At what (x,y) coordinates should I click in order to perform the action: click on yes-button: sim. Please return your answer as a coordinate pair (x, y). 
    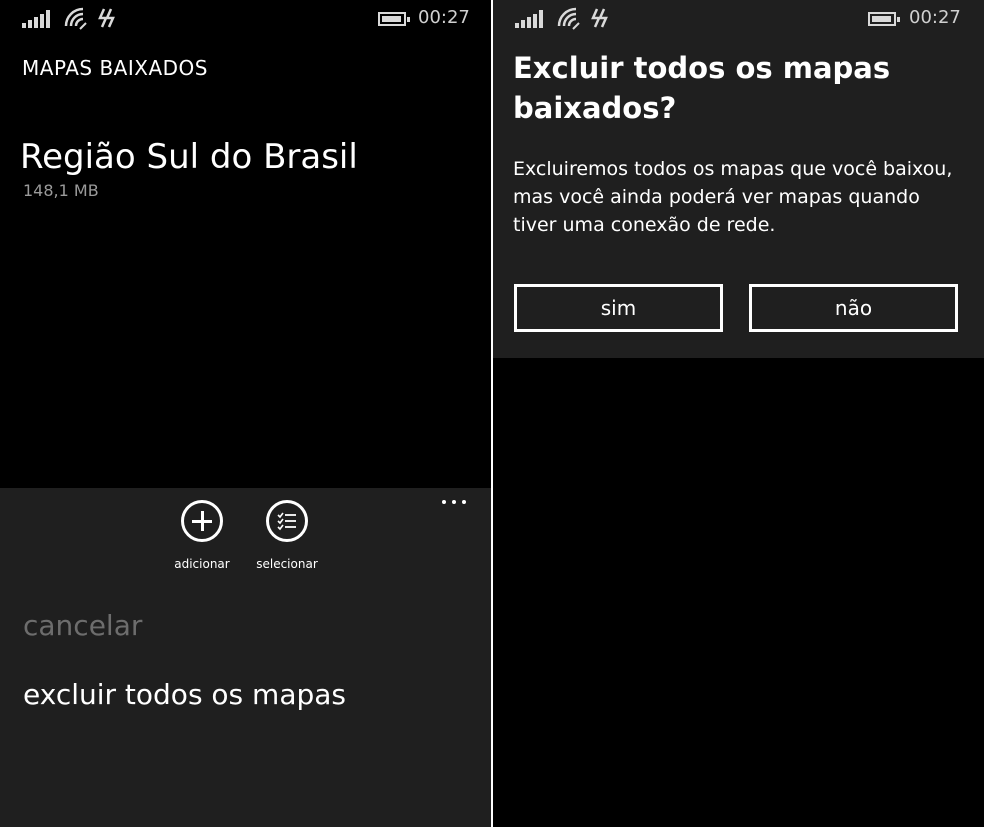
    Looking at the image, I should click on (618, 308).